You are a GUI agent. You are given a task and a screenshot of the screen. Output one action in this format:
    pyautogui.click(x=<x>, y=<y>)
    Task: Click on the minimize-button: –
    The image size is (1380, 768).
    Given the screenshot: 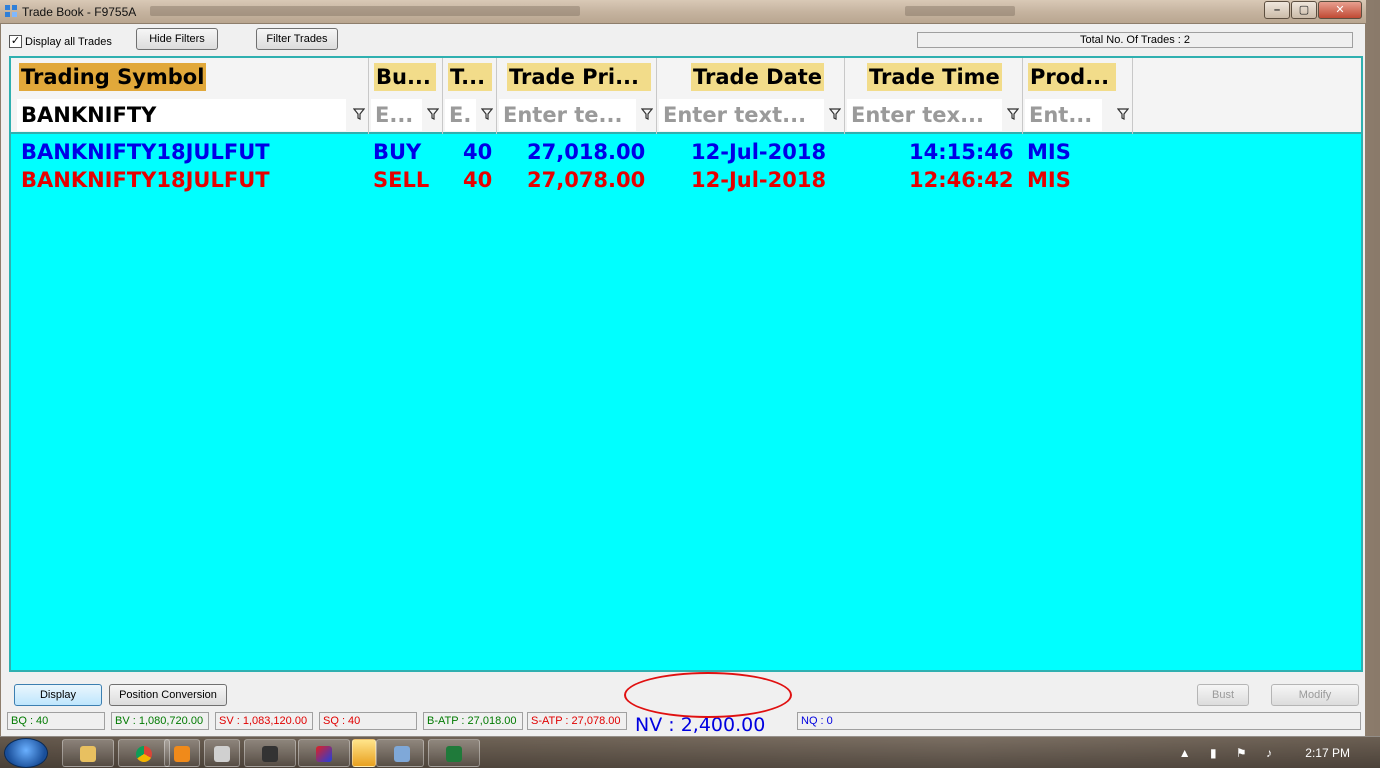 What is the action you would take?
    pyautogui.click(x=1277, y=10)
    